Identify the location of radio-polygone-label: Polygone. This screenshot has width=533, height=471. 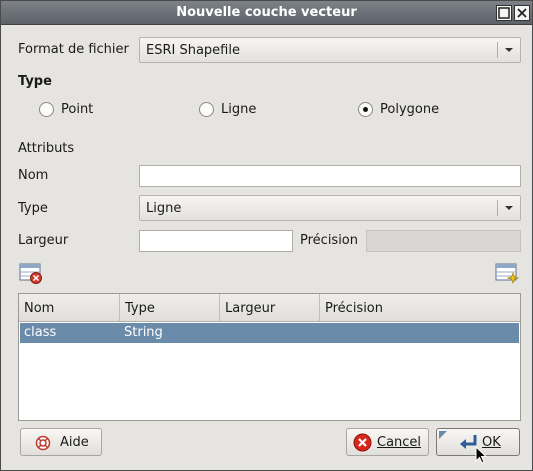
(409, 109).